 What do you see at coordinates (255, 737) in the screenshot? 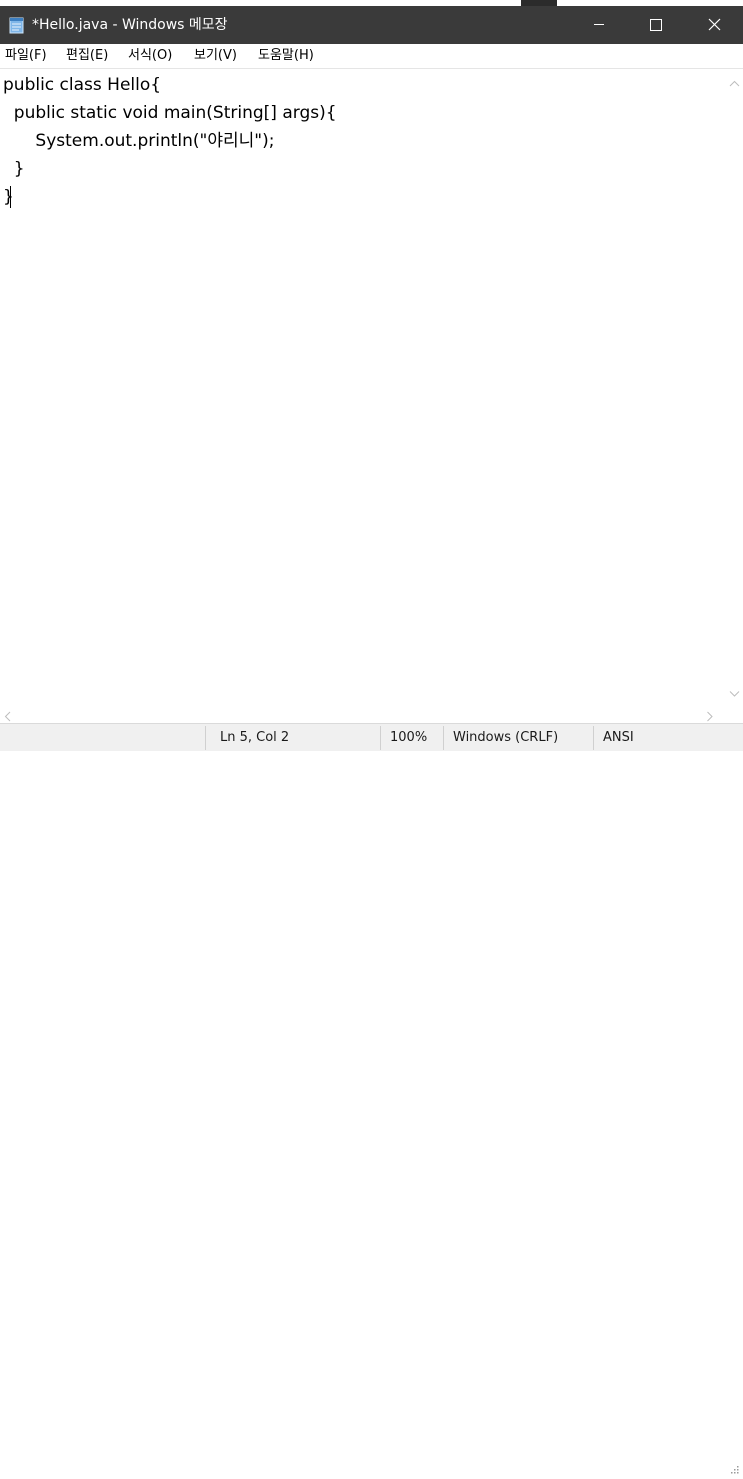
I see `cursor-position: Ln 5, Col 2` at bounding box center [255, 737].